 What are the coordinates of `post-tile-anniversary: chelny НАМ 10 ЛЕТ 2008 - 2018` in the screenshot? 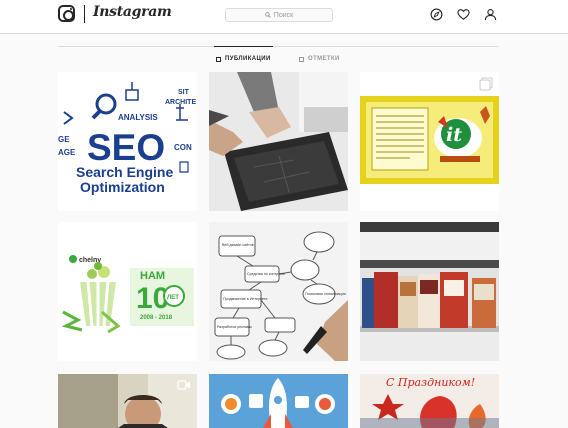 It's located at (127, 291).